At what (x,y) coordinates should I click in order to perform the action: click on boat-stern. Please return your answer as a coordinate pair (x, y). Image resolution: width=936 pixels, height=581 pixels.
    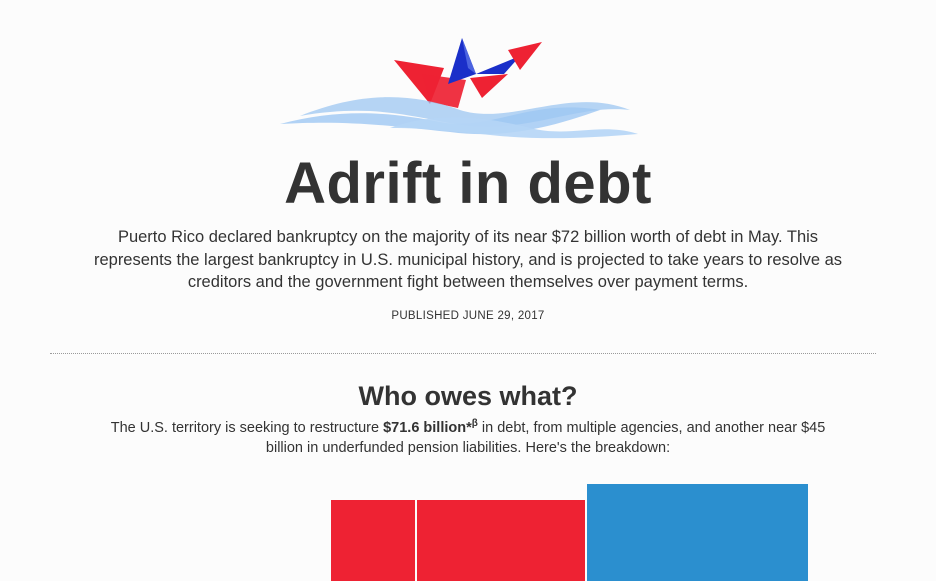
    Looking at the image, I should click on (489, 86).